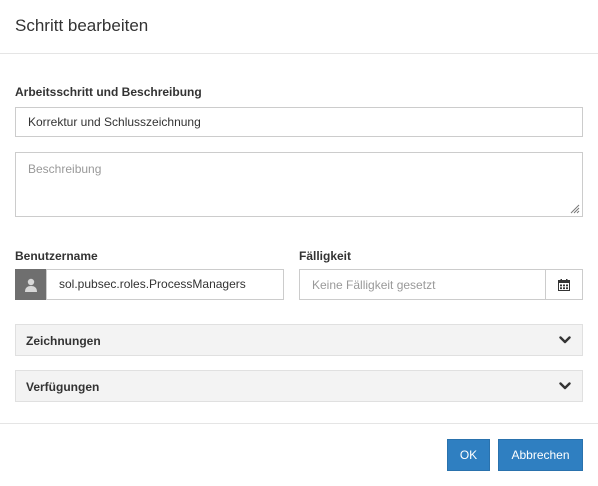  What do you see at coordinates (540, 455) in the screenshot?
I see `cancel-button: Abbrechen` at bounding box center [540, 455].